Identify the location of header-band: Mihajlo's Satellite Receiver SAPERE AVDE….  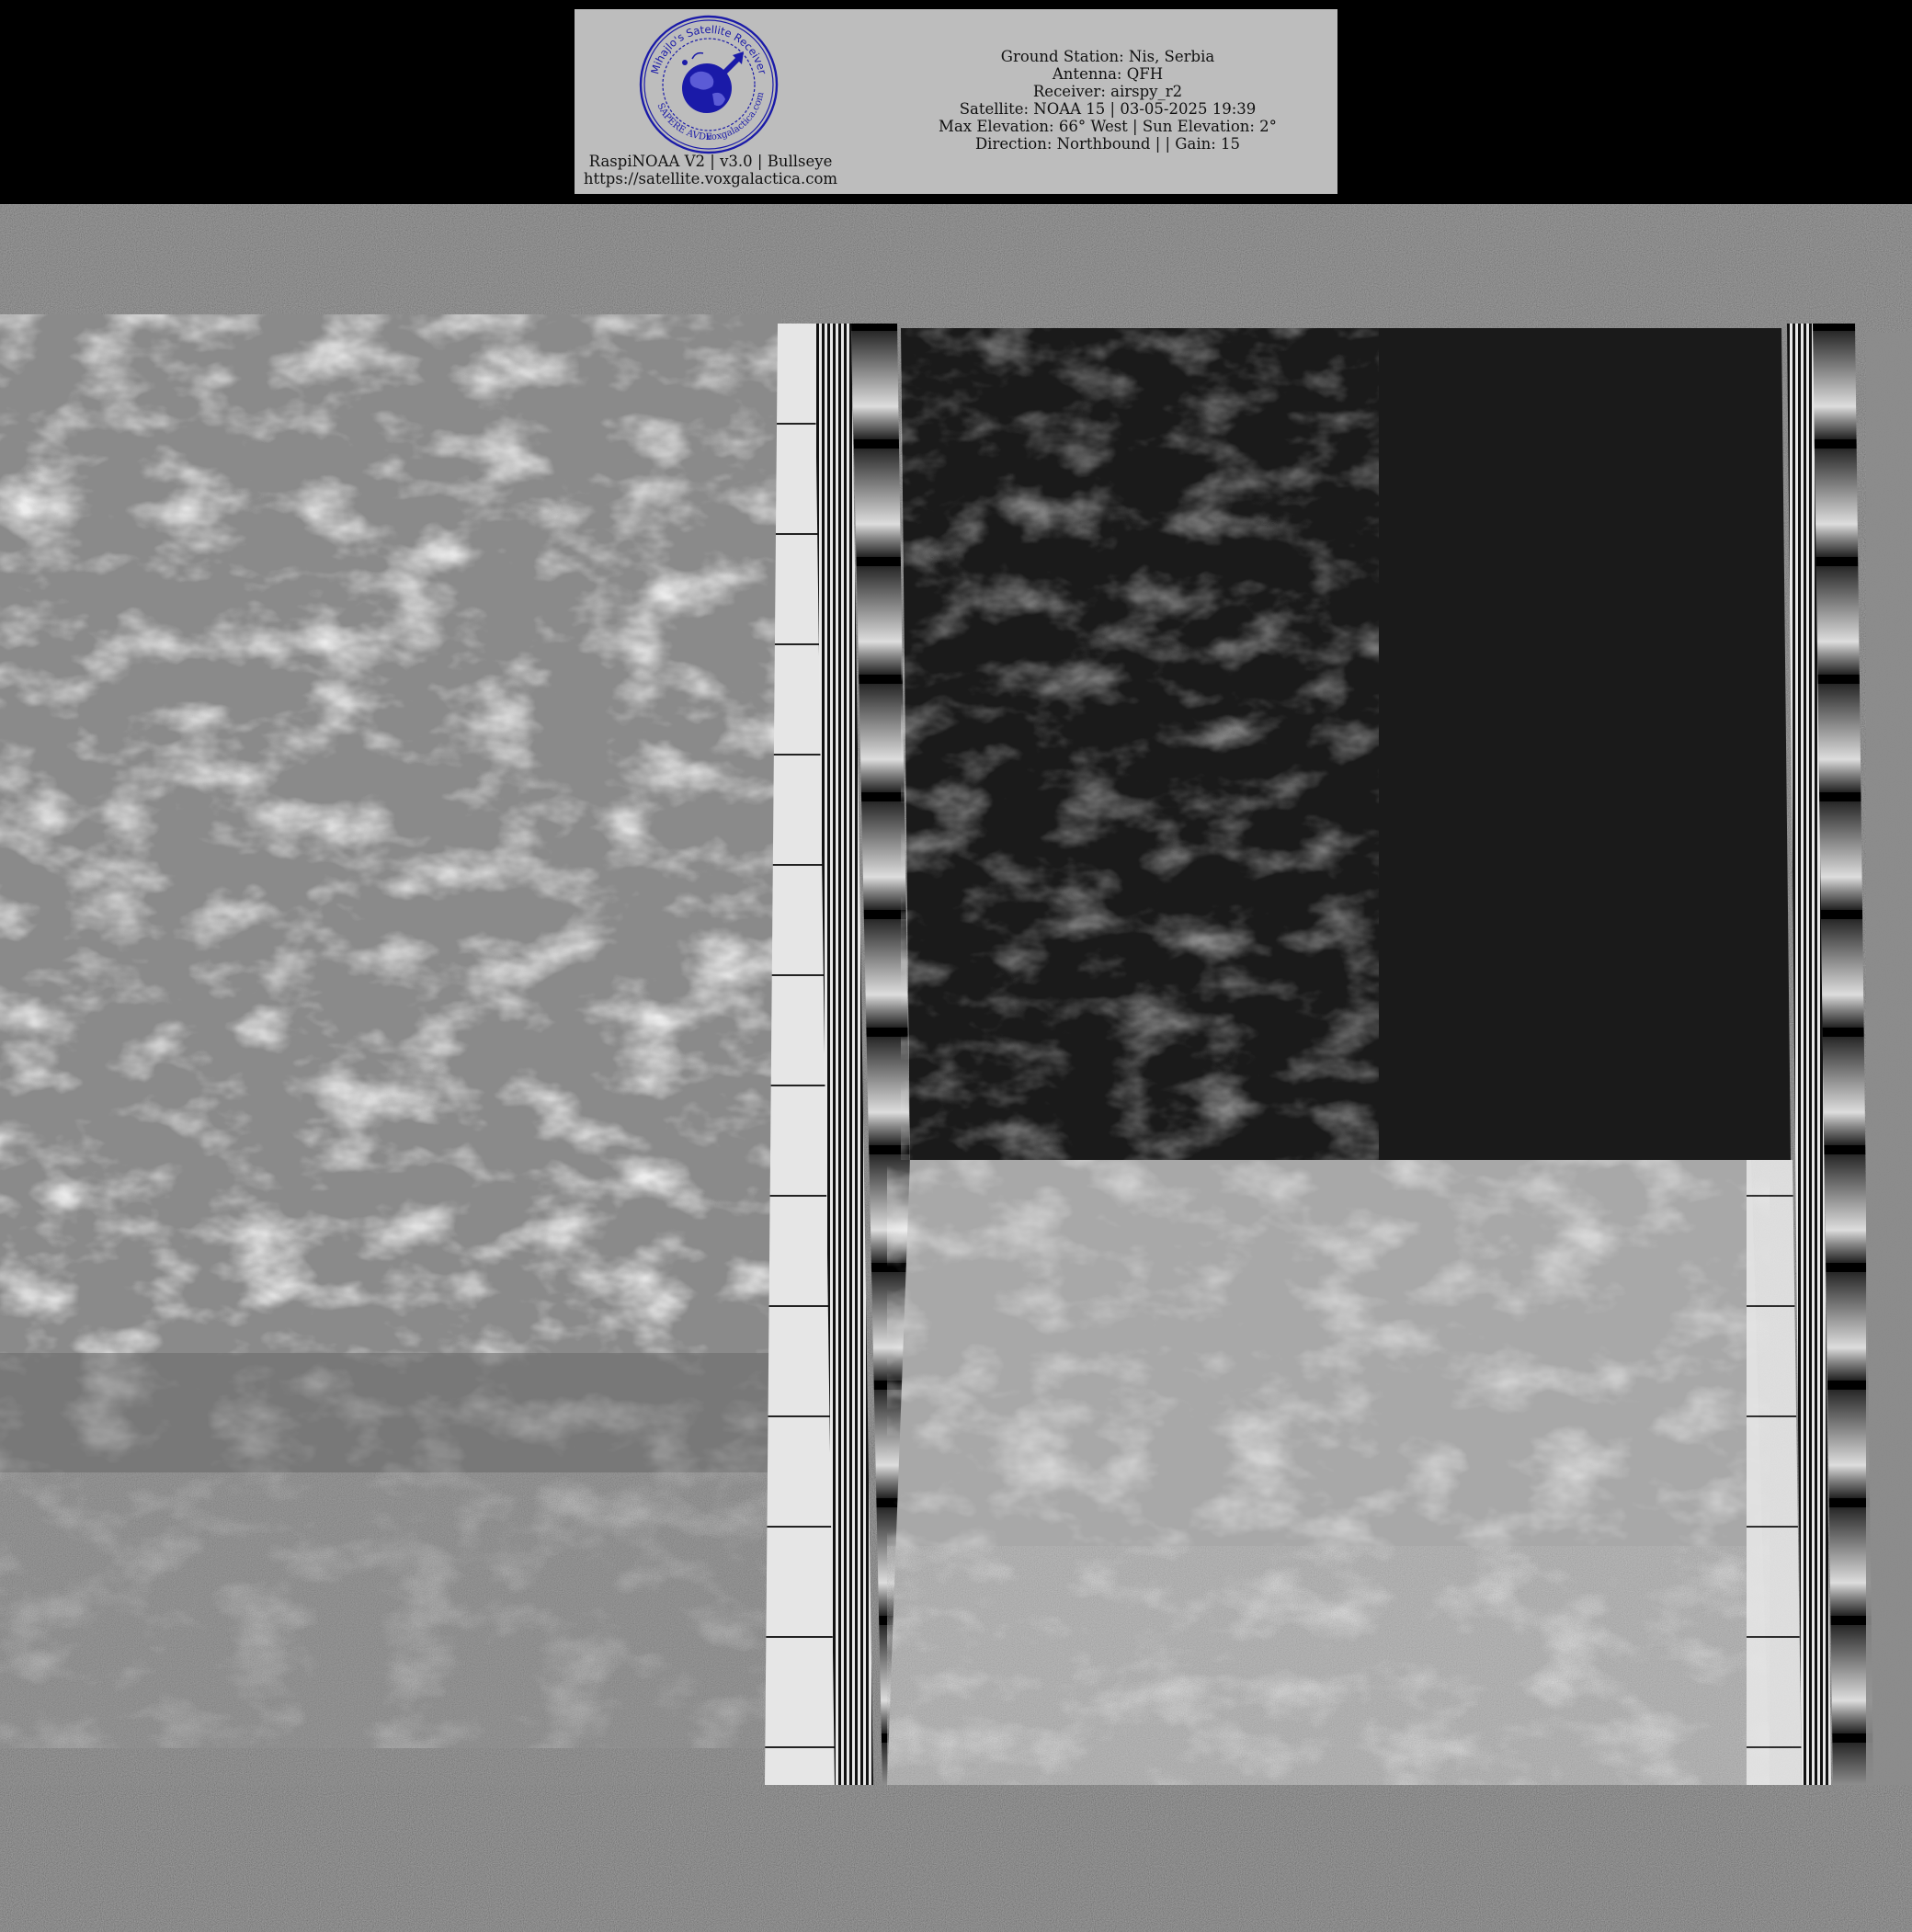
(956, 102).